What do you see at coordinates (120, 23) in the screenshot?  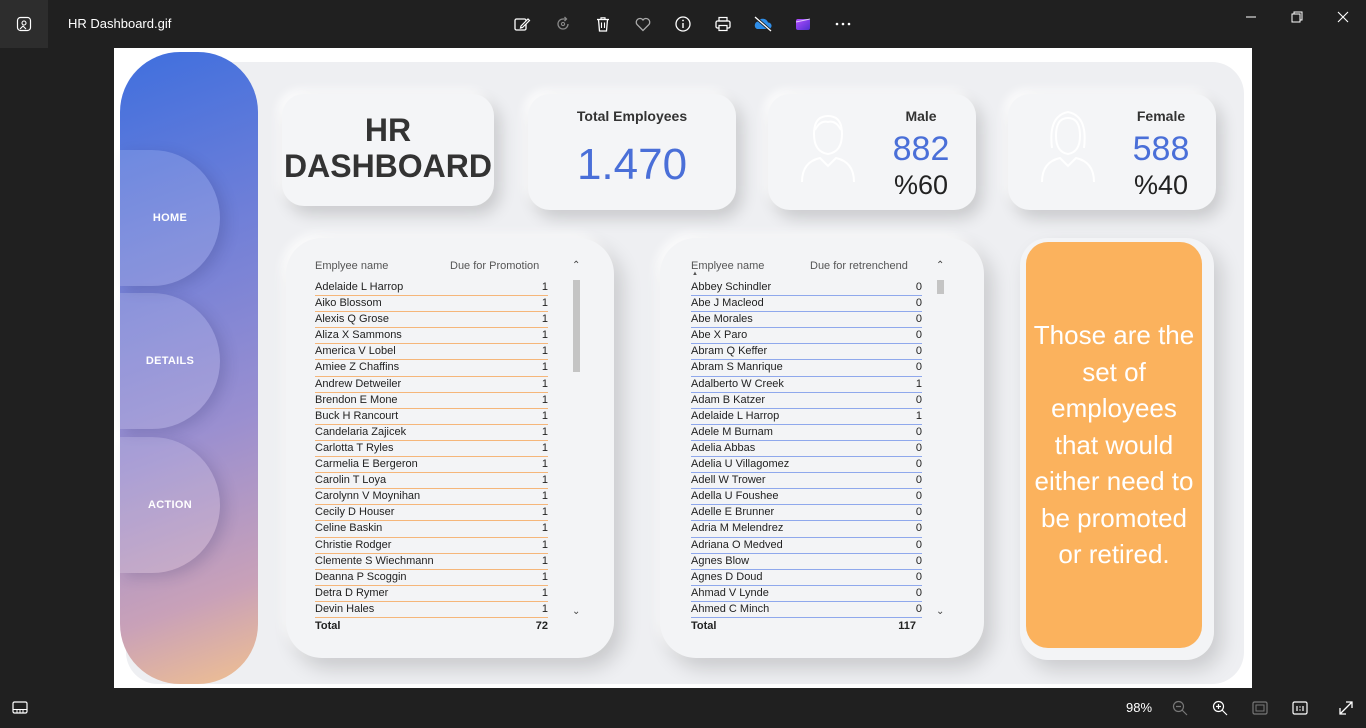 I see `window-title: HR Dashboard.gif` at bounding box center [120, 23].